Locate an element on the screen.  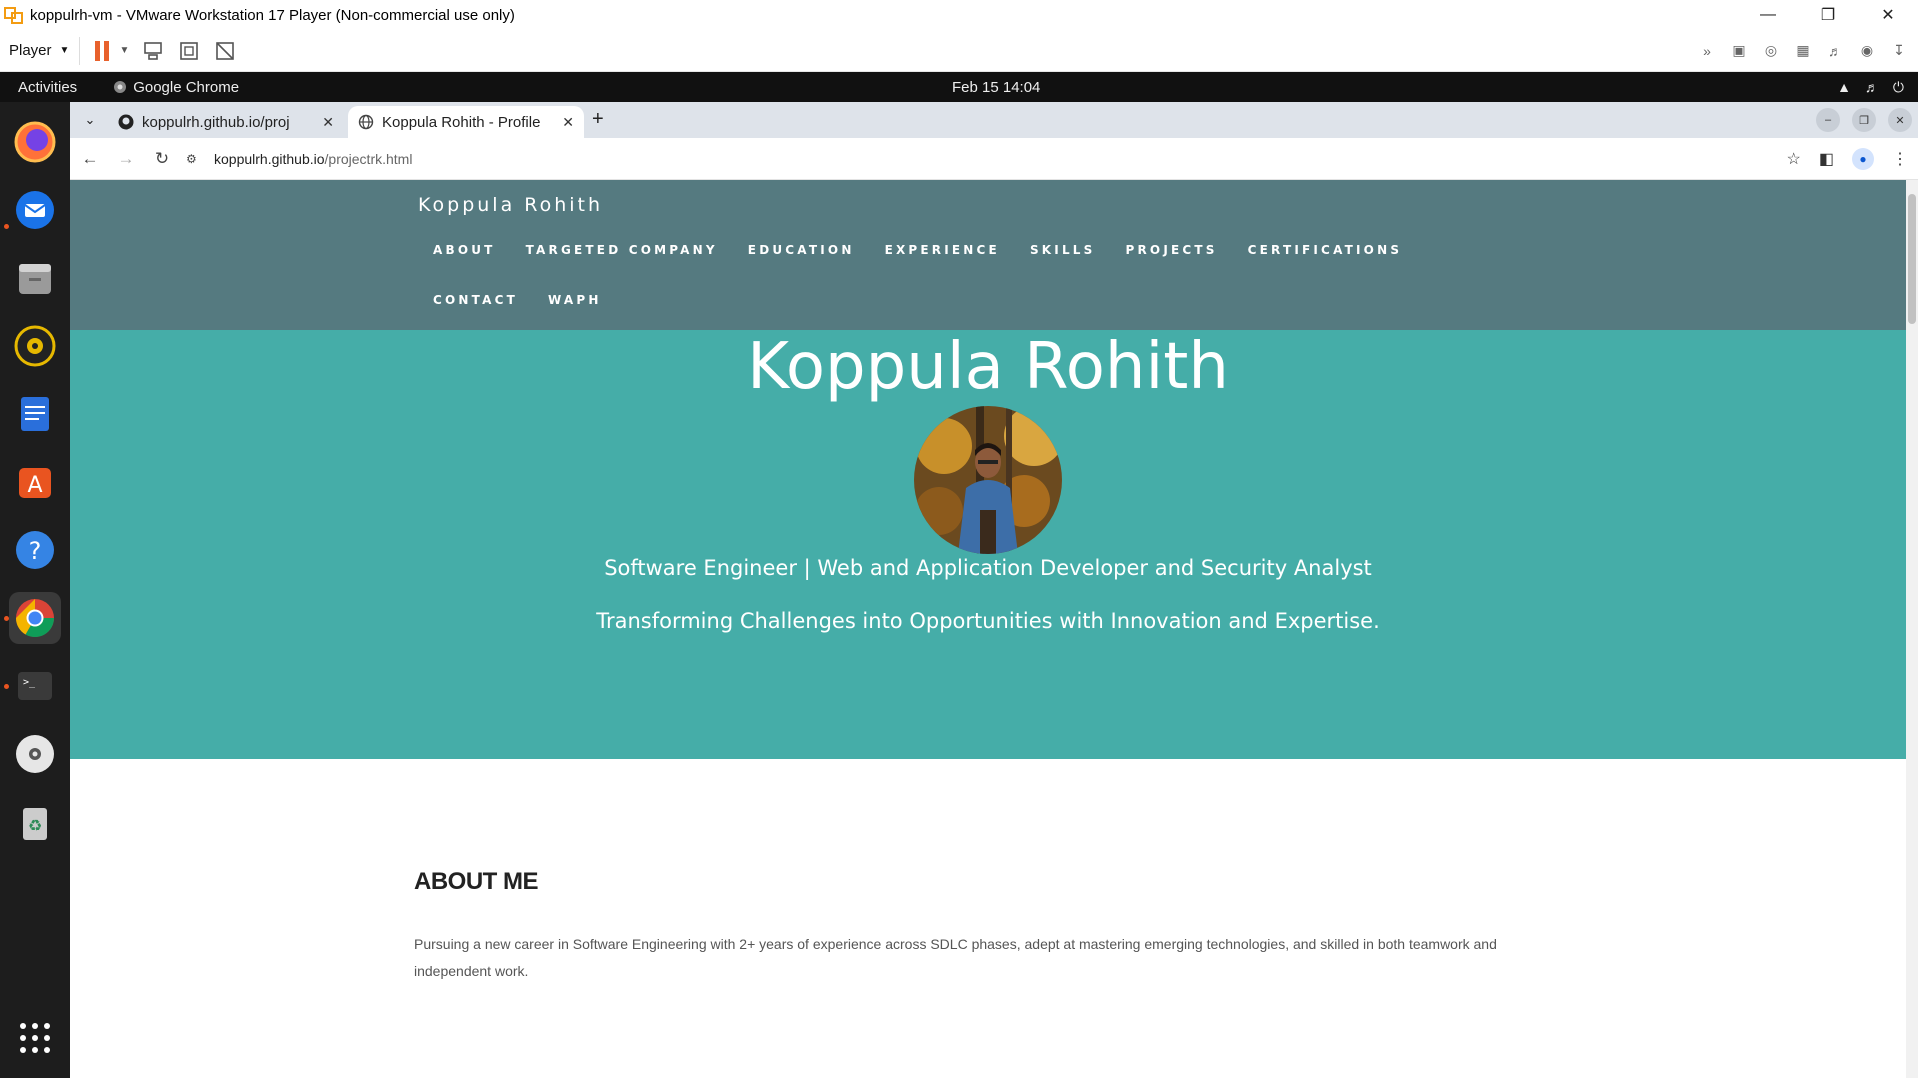
terminal-icon: >_ is located at coordinates (35, 686).